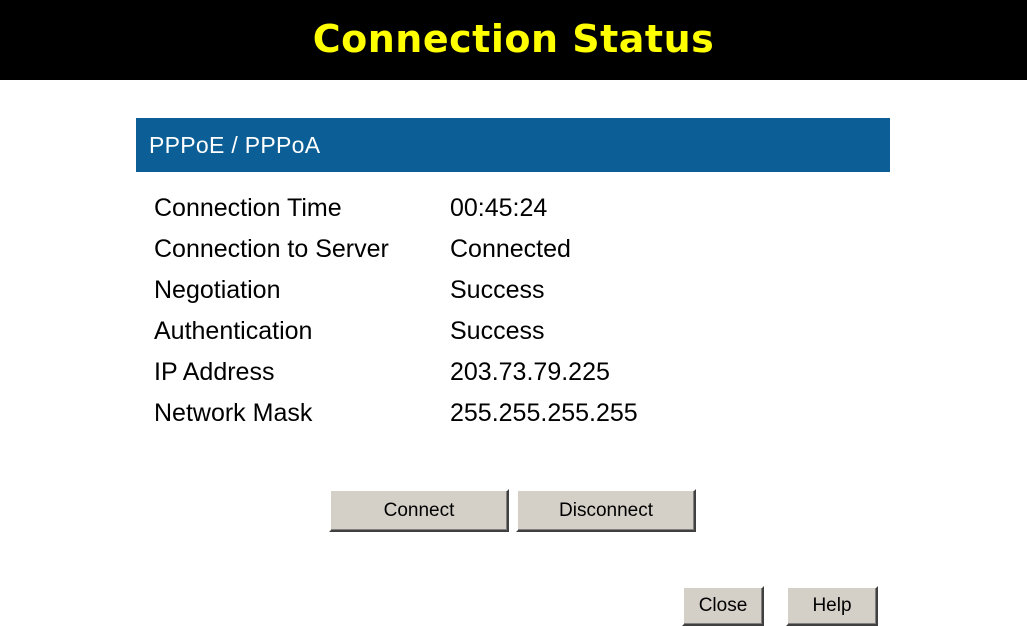 The height and width of the screenshot is (626, 1027). I want to click on section-header: PPPoE / PPPoA, so click(513, 145).